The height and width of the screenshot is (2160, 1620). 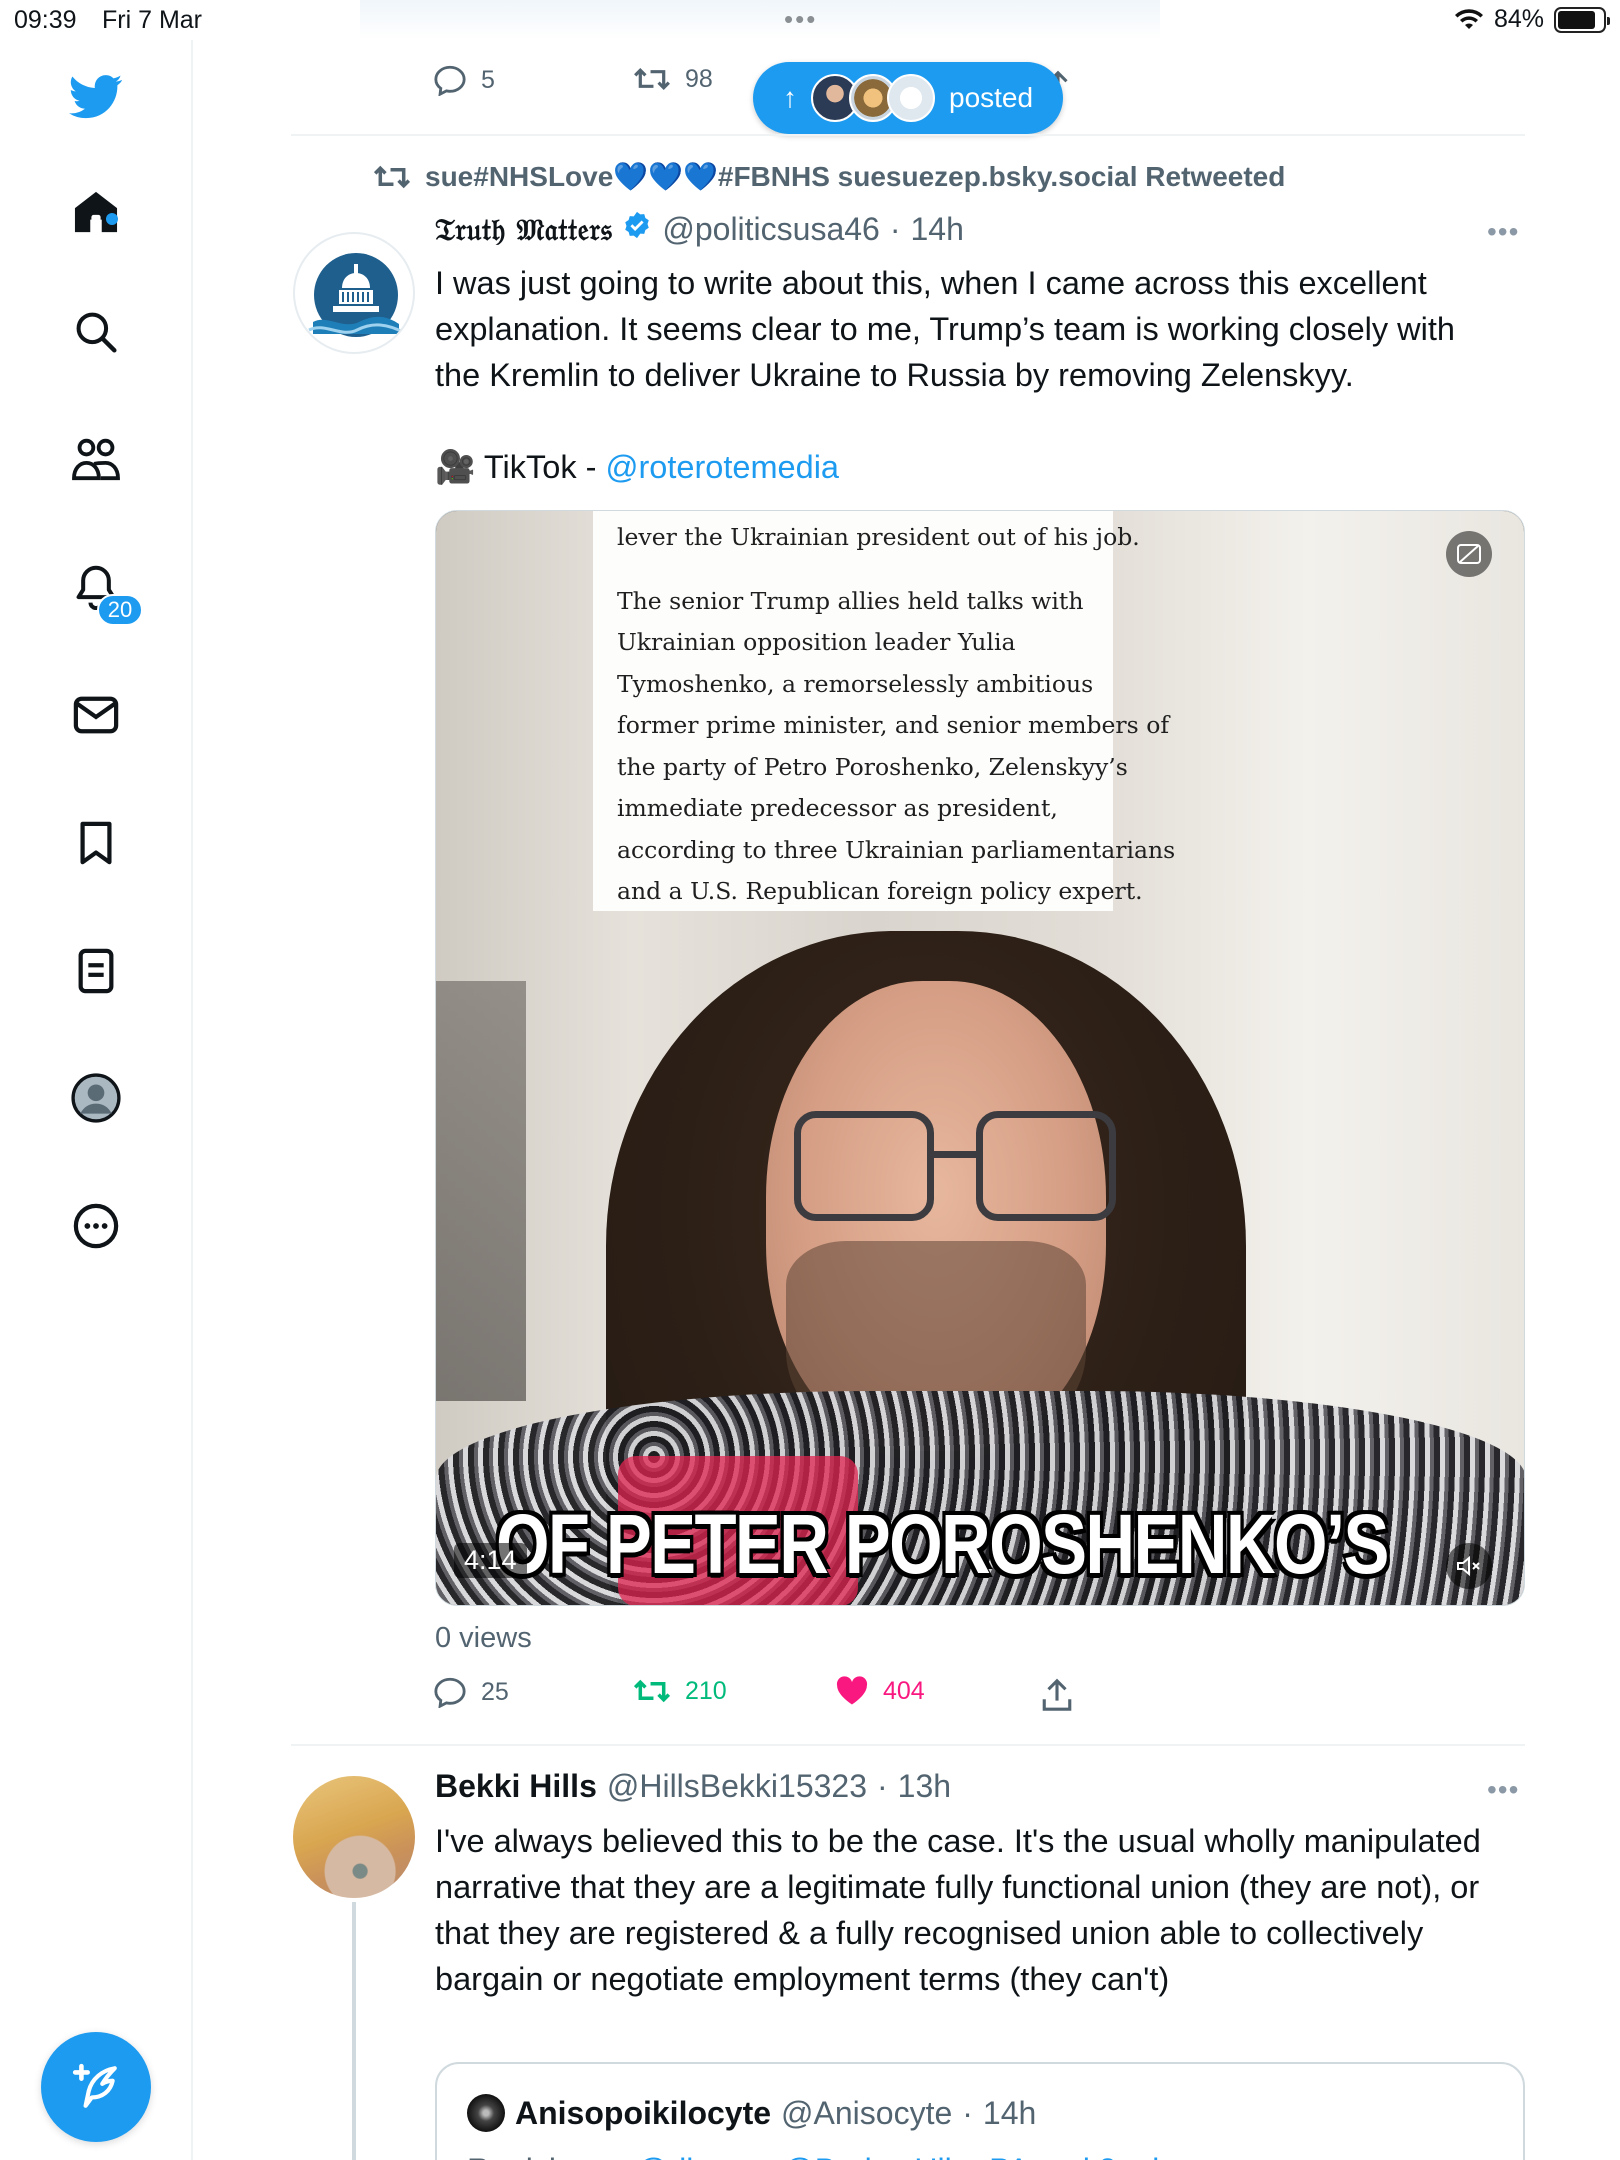 I want to click on bookmarks-icon, so click(x=96, y=843).